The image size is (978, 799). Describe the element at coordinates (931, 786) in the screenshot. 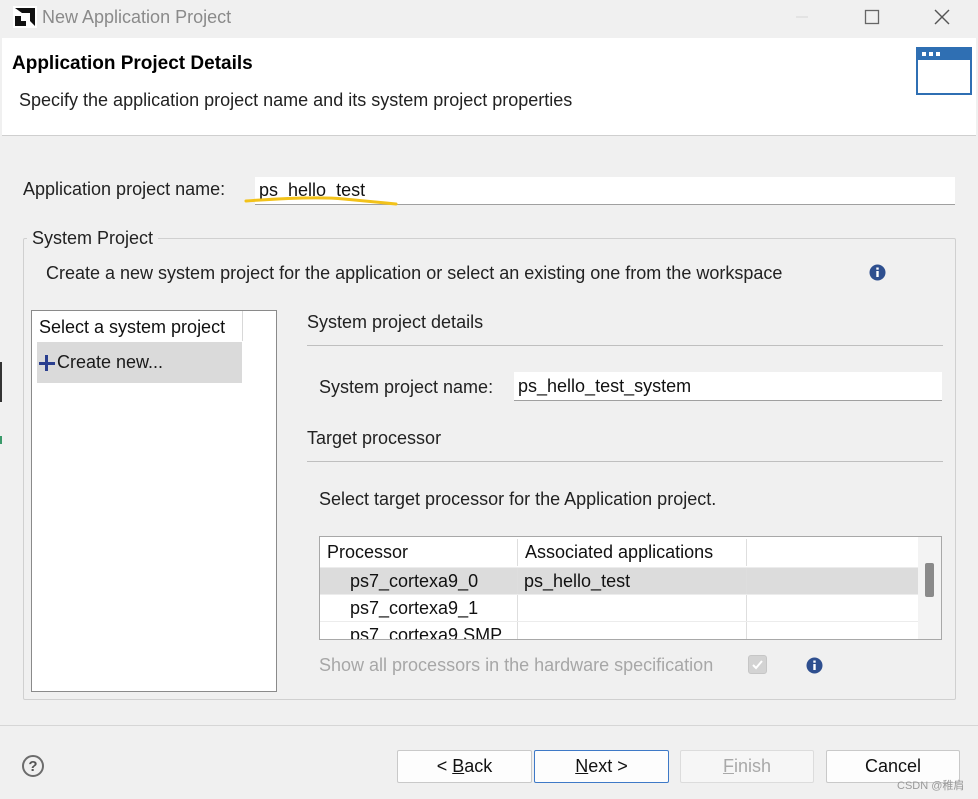

I see `watermark: CSDN @稚肩` at that location.